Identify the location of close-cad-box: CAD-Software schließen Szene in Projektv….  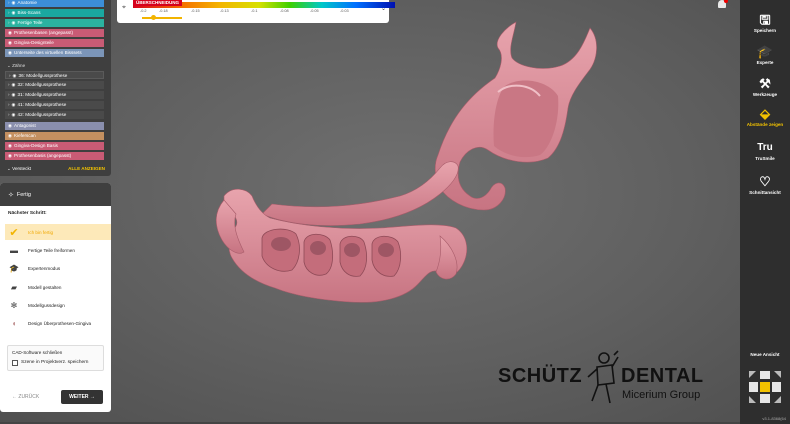
(55, 358).